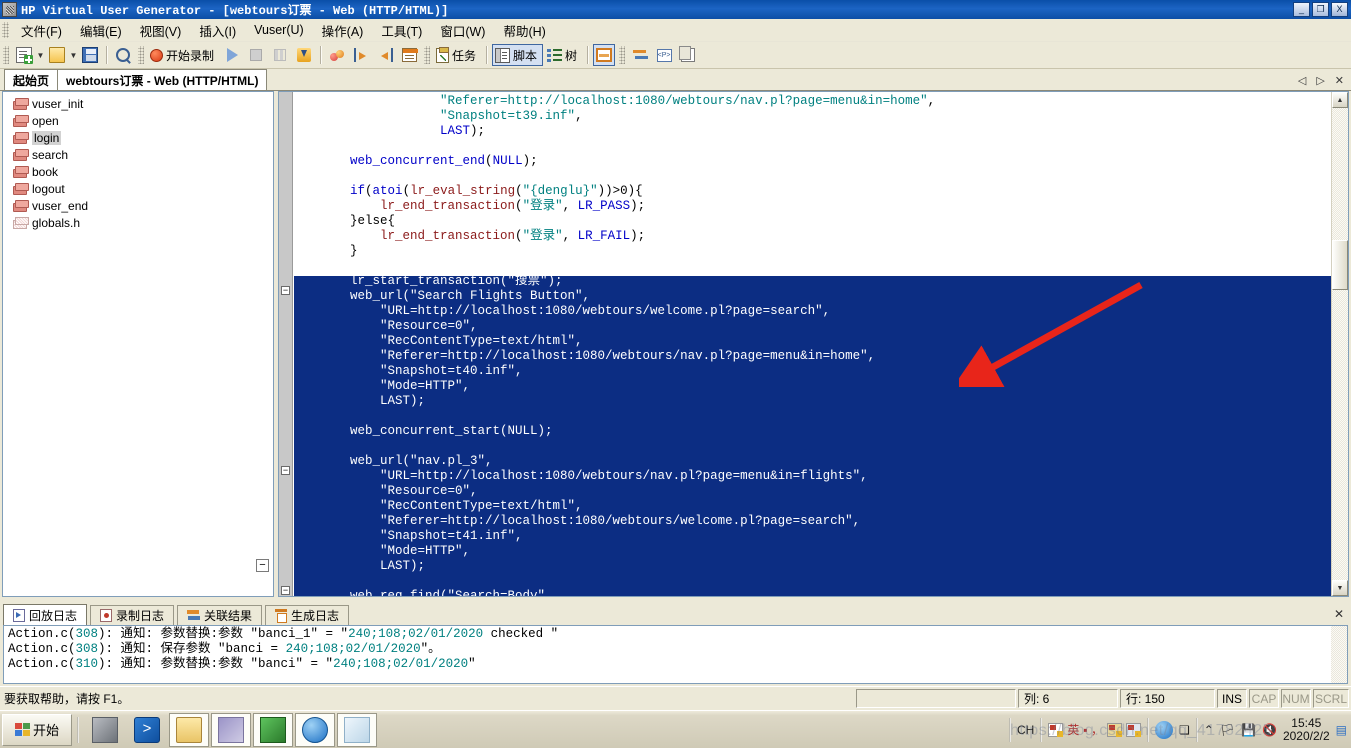 The height and width of the screenshot is (748, 1351). I want to click on log-vertical-scrollbar, so click(1339, 654).